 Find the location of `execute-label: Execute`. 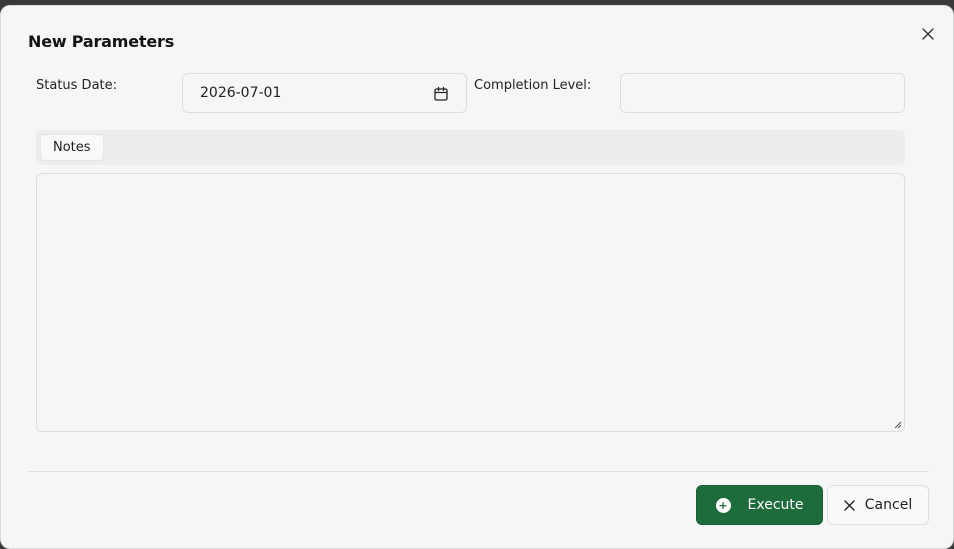

execute-label: Execute is located at coordinates (775, 505).